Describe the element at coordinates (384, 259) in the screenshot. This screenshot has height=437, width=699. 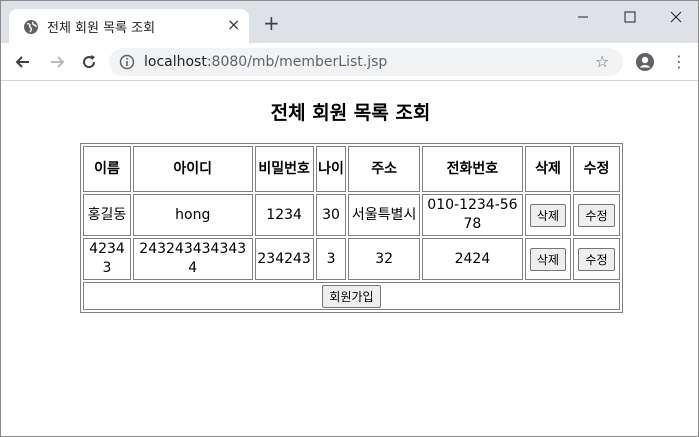
I see `cell-address: 32` at that location.